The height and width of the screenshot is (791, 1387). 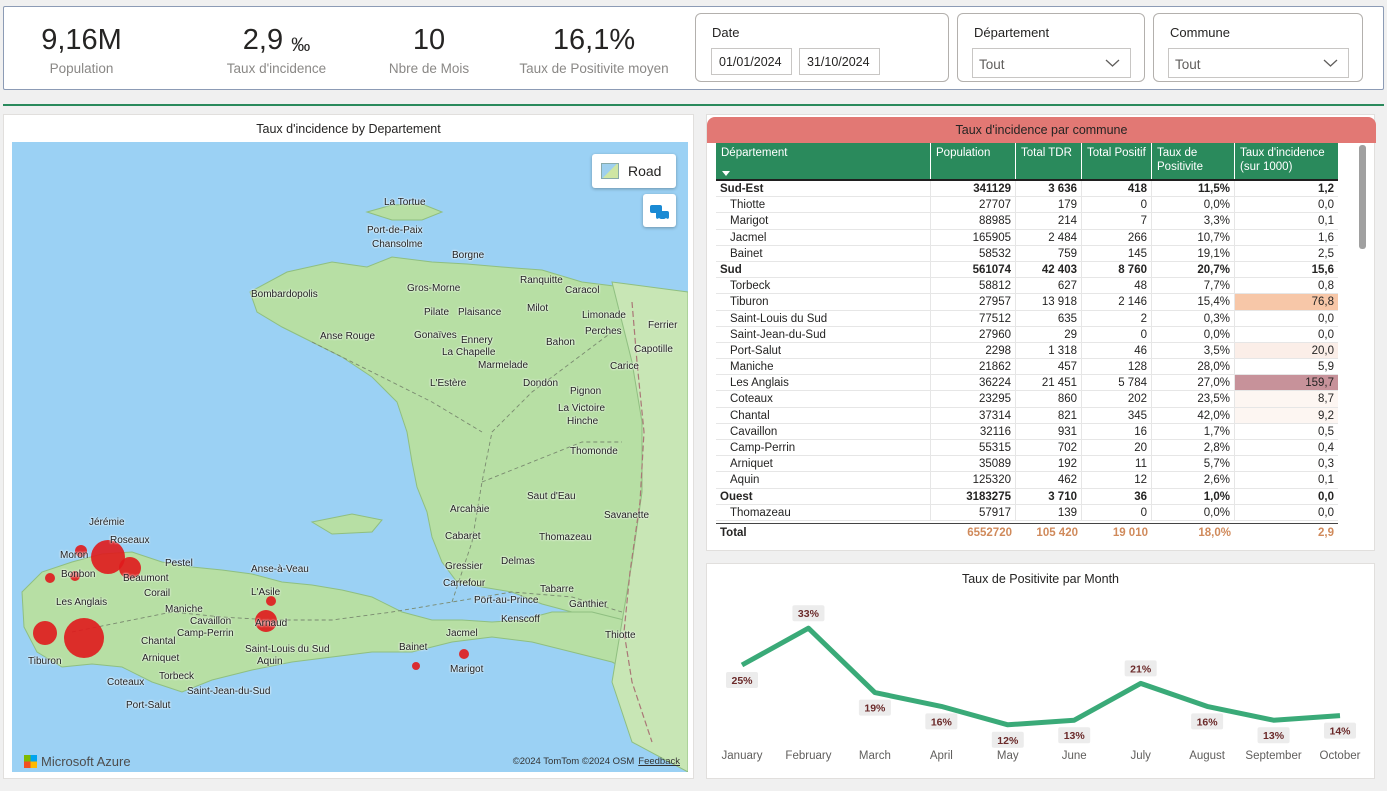 What do you see at coordinates (1027, 189) in the screenshot?
I see `table-group-row: Sud-Est 341129 3 636 418 11,5% 1,2` at bounding box center [1027, 189].